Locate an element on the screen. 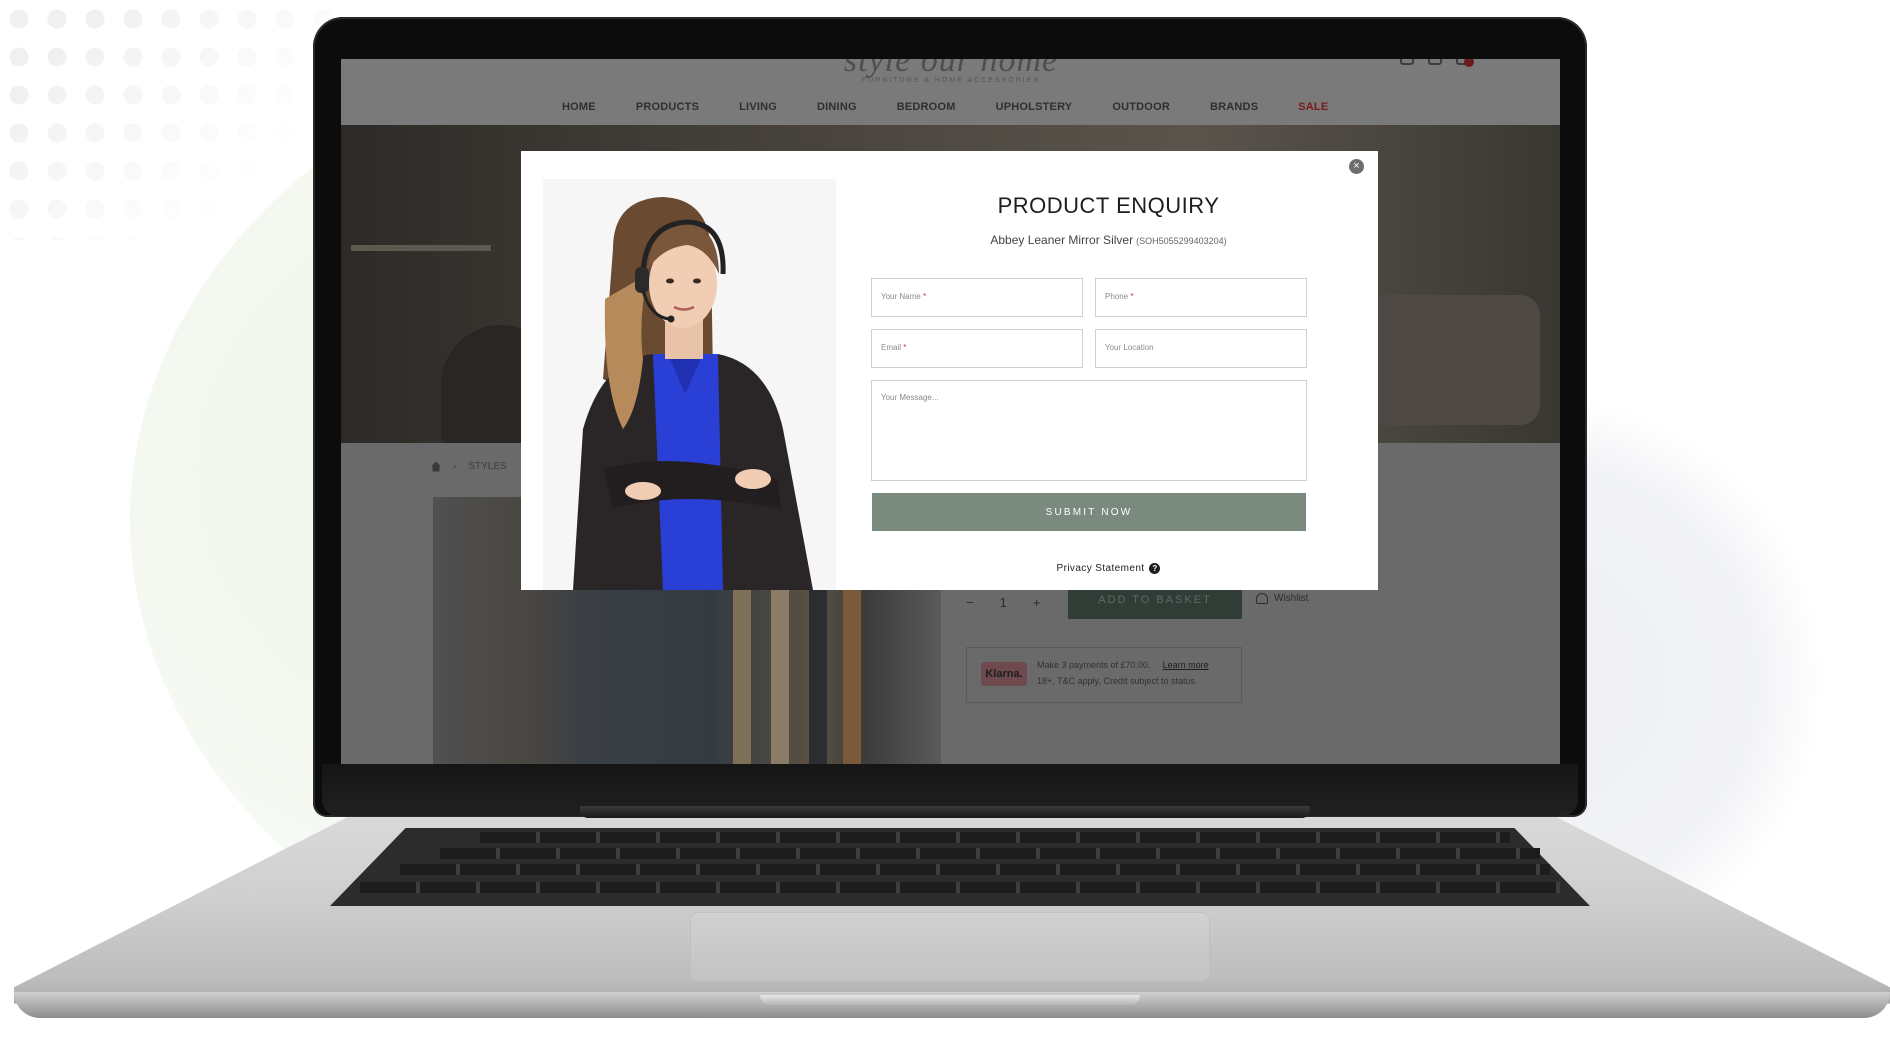 This screenshot has width=1890, height=1057. nav-products: PRODUCTS is located at coordinates (667, 107).